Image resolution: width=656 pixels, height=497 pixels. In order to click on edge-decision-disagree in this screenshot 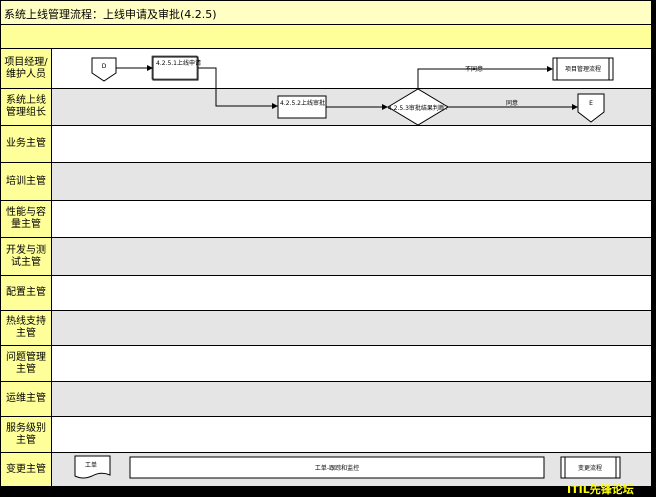, I will do `click(485, 77)`.